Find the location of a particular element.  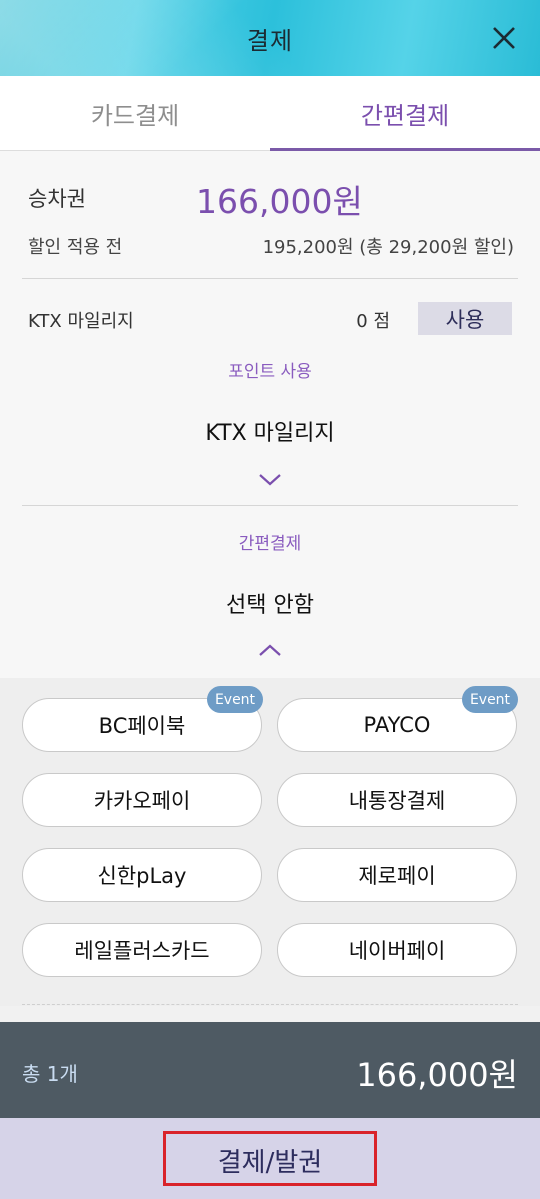

option-label: BC페이북 is located at coordinates (142, 726).